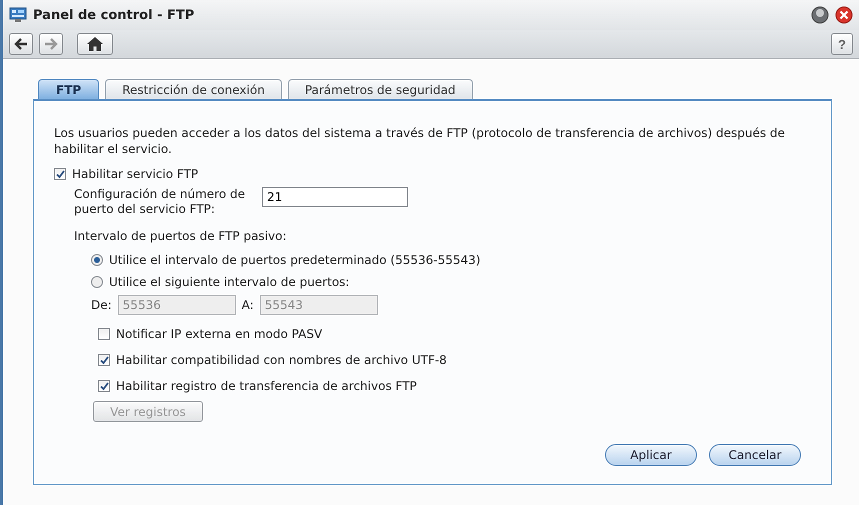 The image size is (859, 505). What do you see at coordinates (69, 89) in the screenshot?
I see `tab: FTP` at bounding box center [69, 89].